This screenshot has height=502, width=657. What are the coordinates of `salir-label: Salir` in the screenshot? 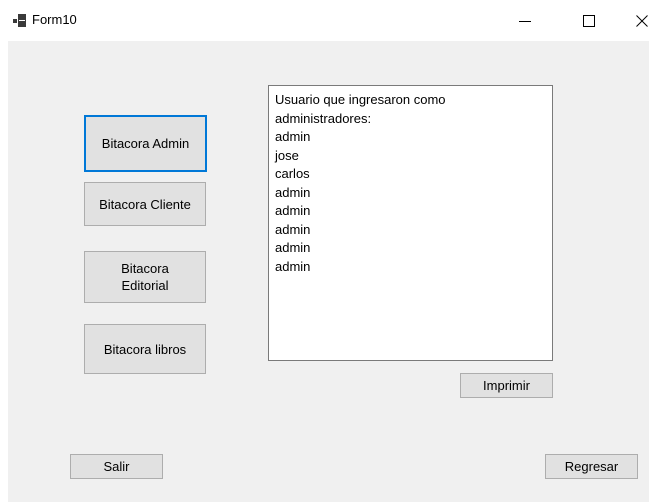 It's located at (116, 466).